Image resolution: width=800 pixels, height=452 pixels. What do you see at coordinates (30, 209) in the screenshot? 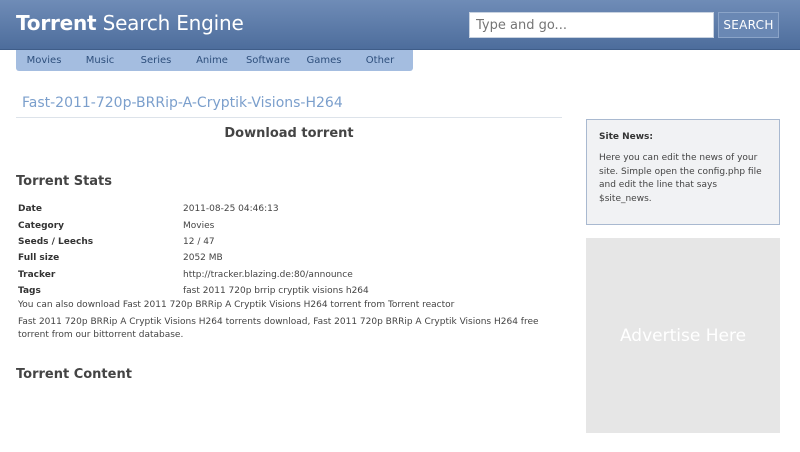
I see `stats-label: Date` at bounding box center [30, 209].